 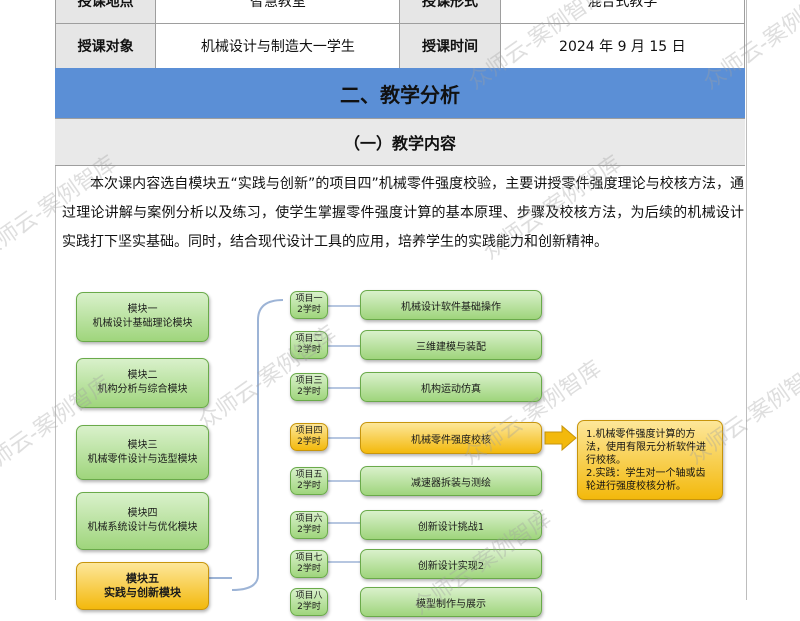 What do you see at coordinates (142, 527) in the screenshot?
I see `module-subtitle: 机械系统设计与优化模块` at bounding box center [142, 527].